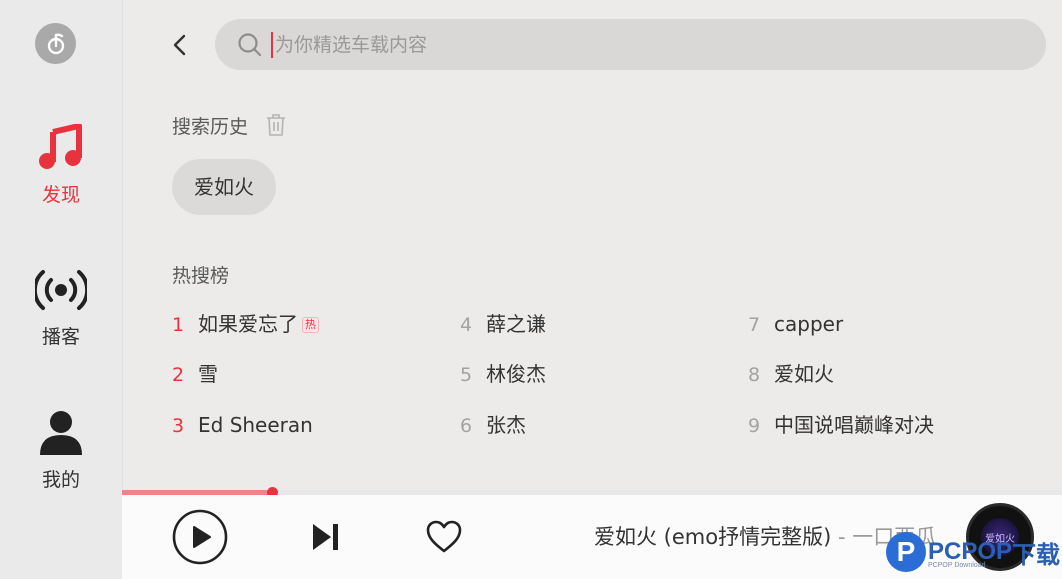  Describe the element at coordinates (645, 45) in the screenshot. I see `search-input` at that location.